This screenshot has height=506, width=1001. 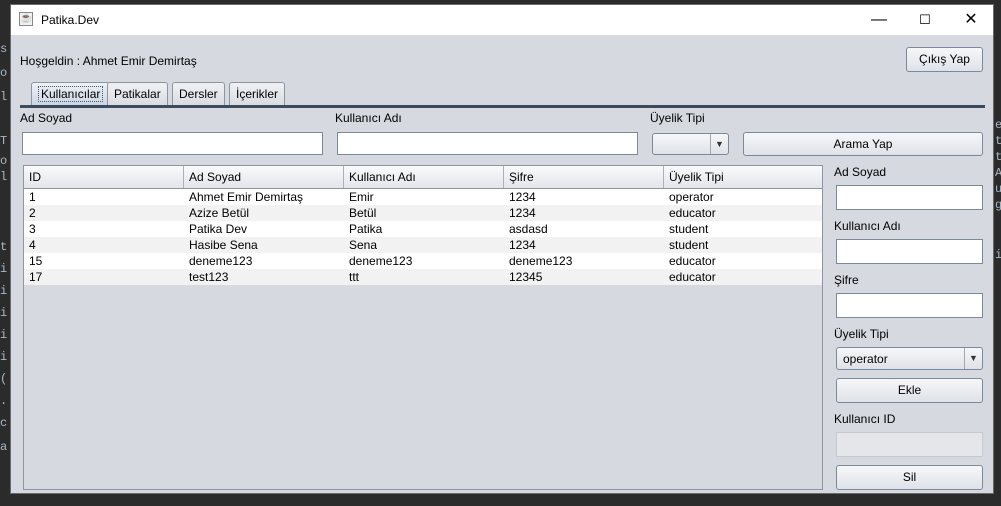 I want to click on tab-dersler: Dersler, so click(x=198, y=94).